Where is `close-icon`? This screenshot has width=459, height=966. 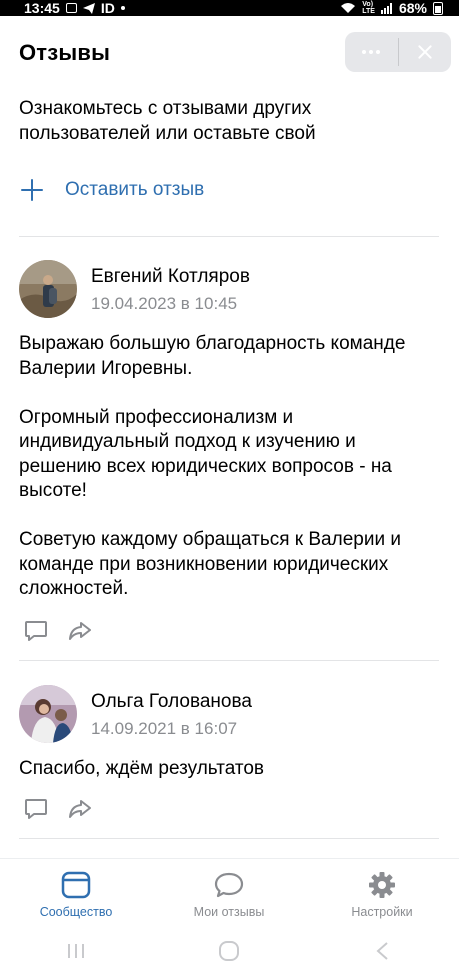 close-icon is located at coordinates (425, 52).